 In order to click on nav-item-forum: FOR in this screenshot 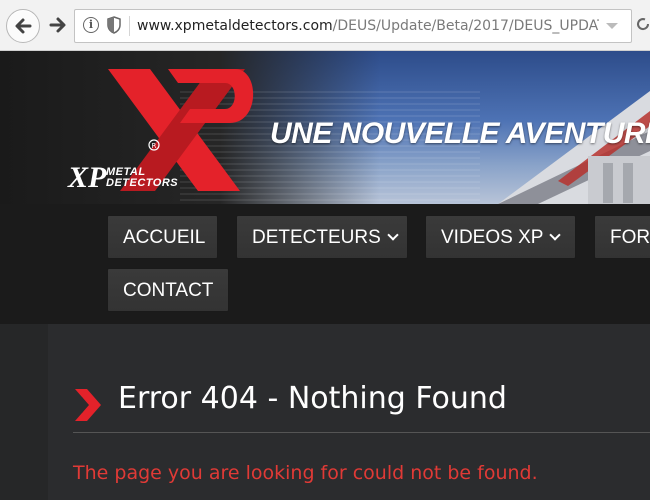, I will do `click(622, 237)`.